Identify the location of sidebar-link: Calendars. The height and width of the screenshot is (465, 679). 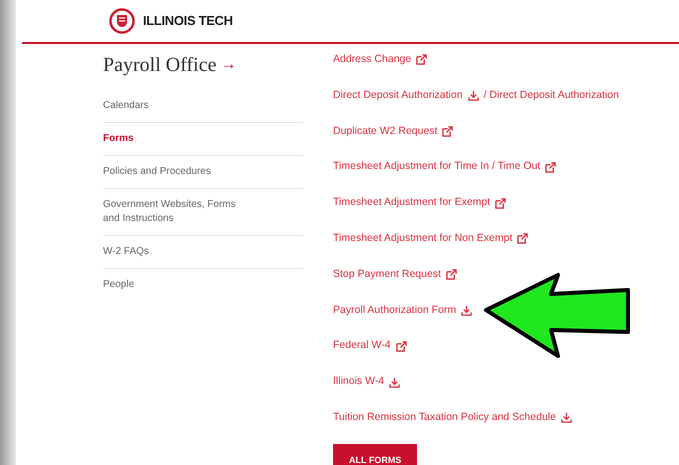
(178, 106).